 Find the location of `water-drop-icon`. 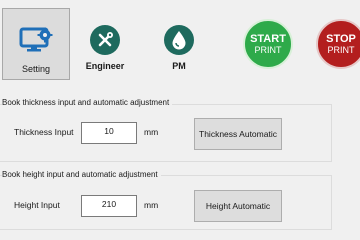

water-drop-icon is located at coordinates (179, 40).